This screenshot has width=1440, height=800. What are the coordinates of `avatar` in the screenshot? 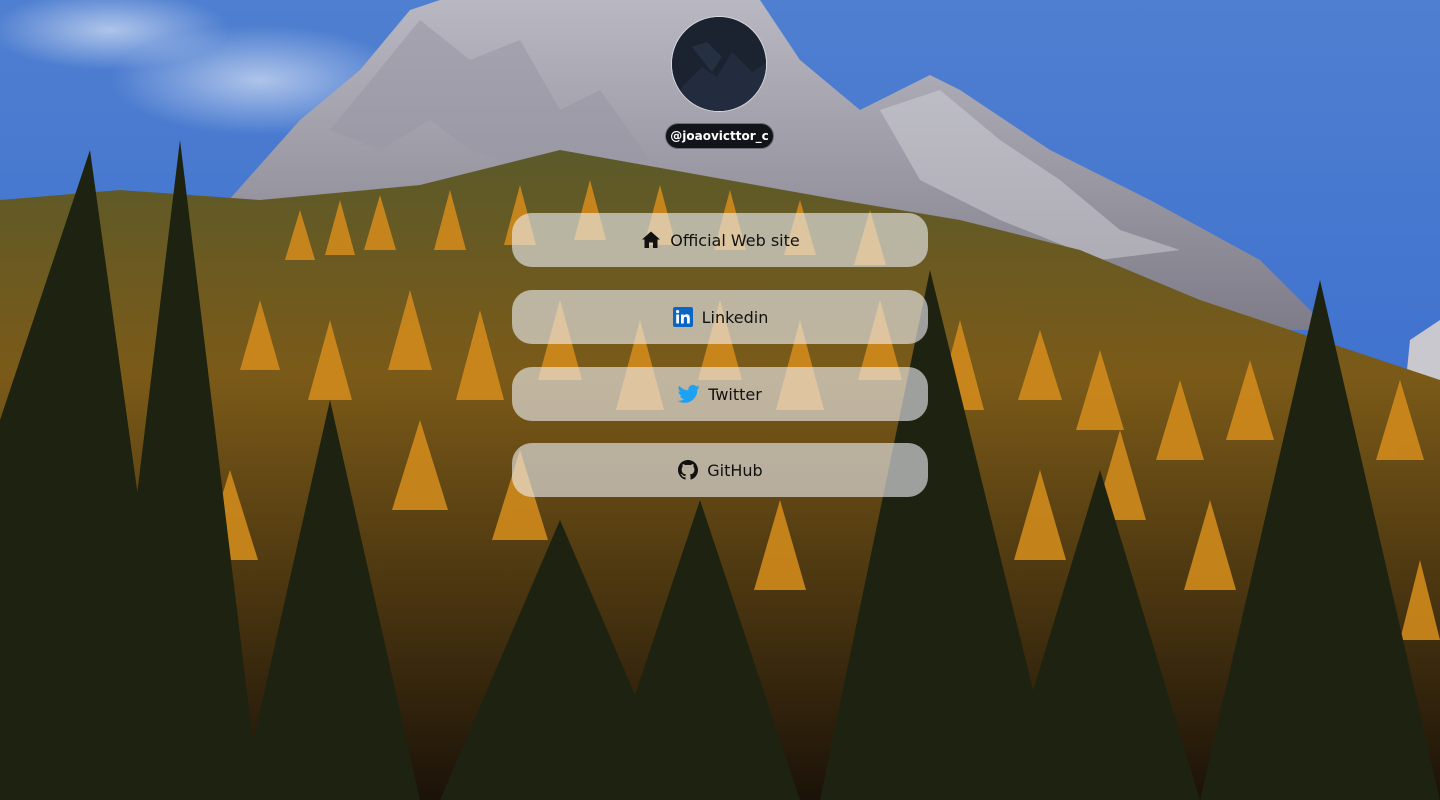 It's located at (719, 64).